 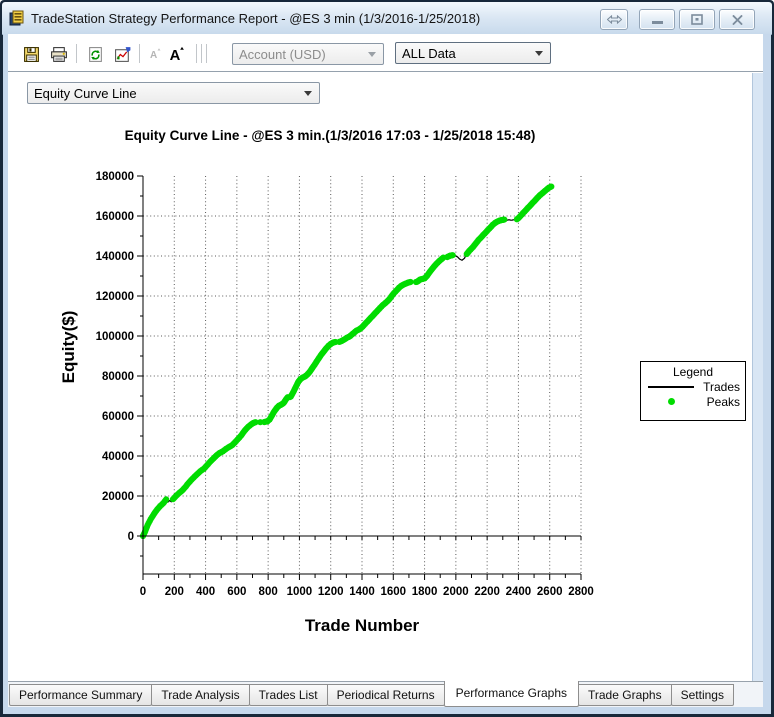 What do you see at coordinates (288, 695) in the screenshot?
I see `tab-trades-list: Trades List` at bounding box center [288, 695].